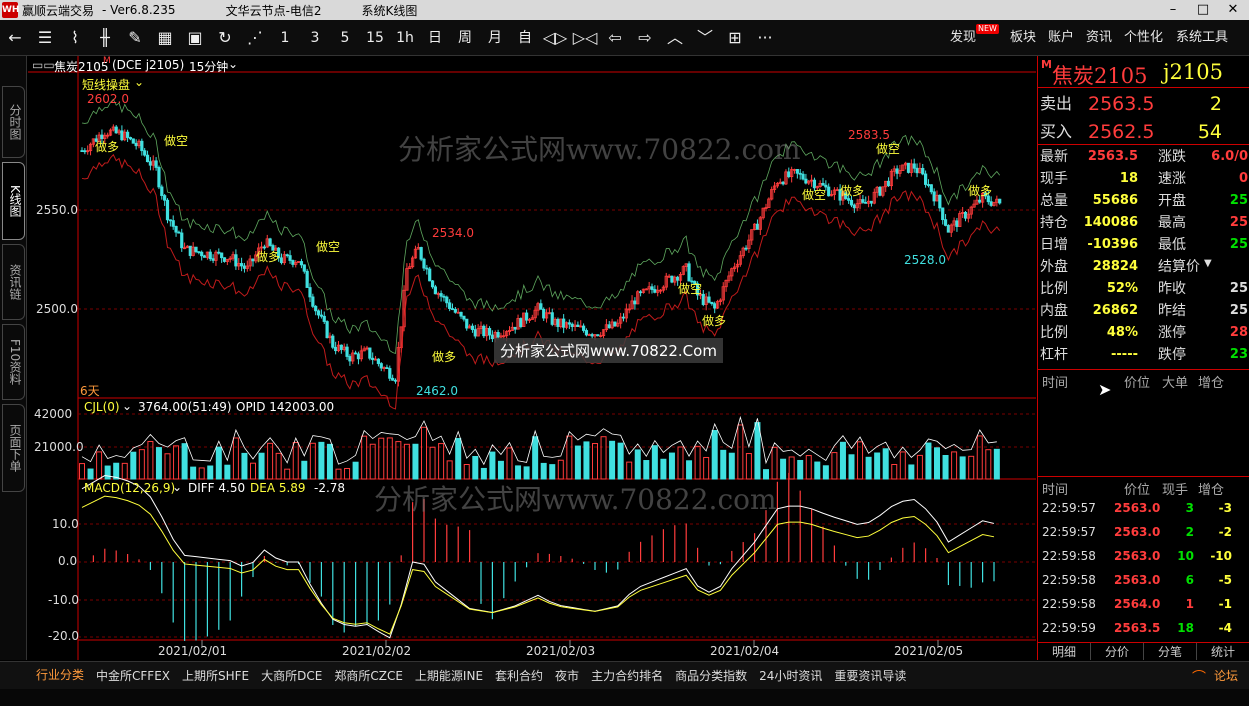 This screenshot has width=1249, height=706. I want to click on menu-account: 账户, so click(1061, 38).